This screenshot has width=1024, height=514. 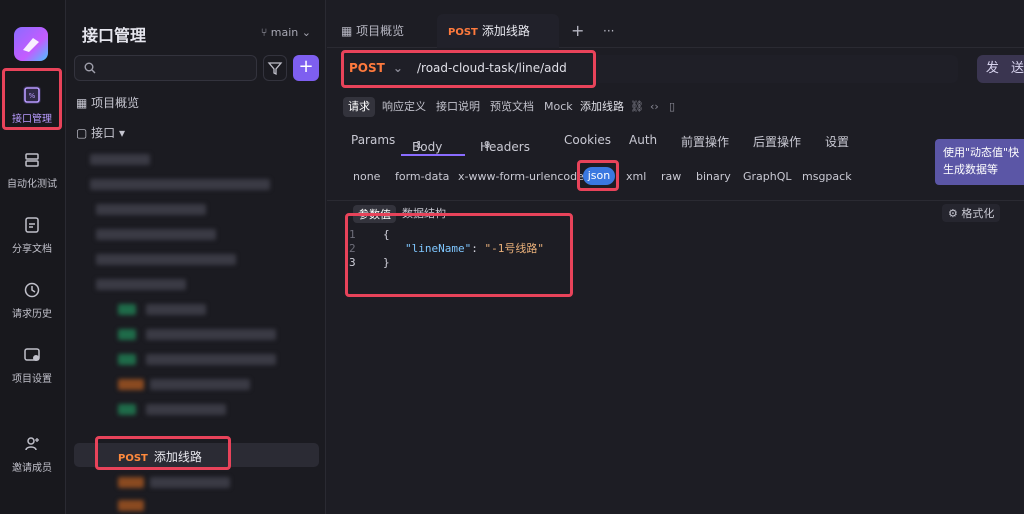 What do you see at coordinates (32, 184) in the screenshot?
I see `rail-label-automation: 自动化测试` at bounding box center [32, 184].